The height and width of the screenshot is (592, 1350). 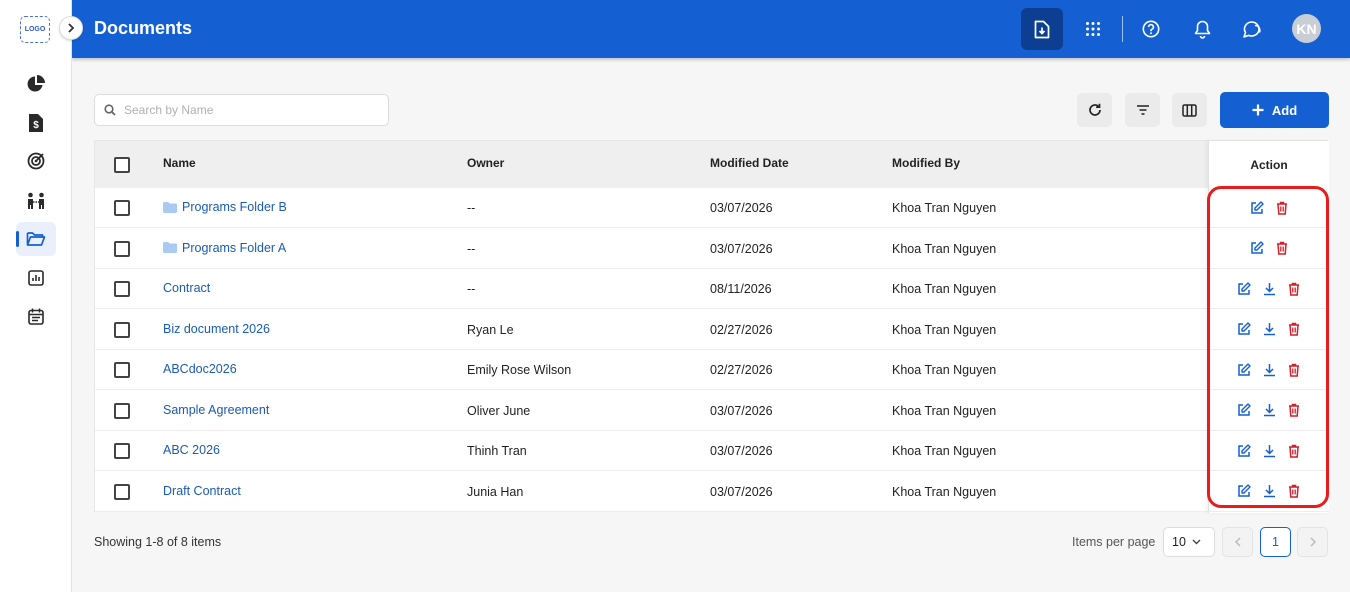 What do you see at coordinates (36, 278) in the screenshot?
I see `sidebar-item-reports` at bounding box center [36, 278].